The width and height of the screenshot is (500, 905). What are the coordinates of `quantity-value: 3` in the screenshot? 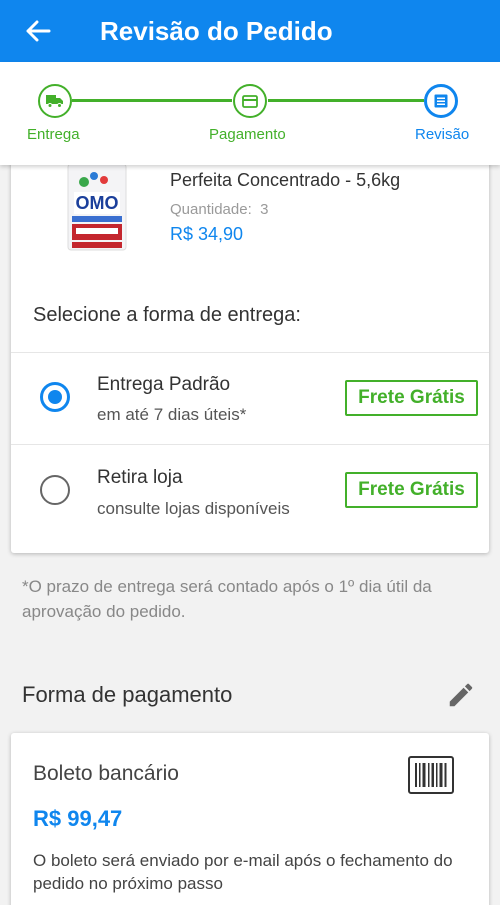 It's located at (264, 209).